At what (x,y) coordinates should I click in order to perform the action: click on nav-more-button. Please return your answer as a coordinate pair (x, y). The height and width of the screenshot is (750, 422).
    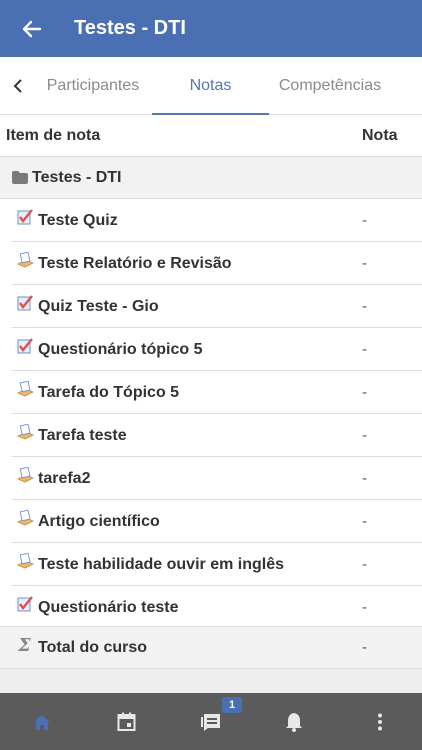
    Looking at the image, I should click on (380, 721).